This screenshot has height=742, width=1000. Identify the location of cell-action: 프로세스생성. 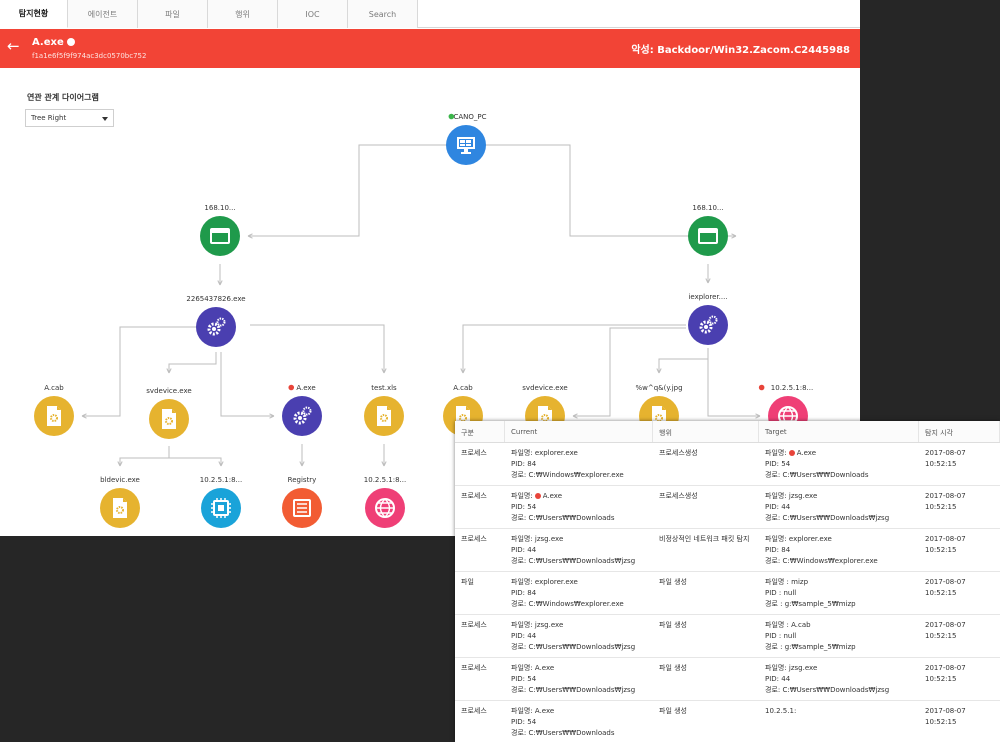
(678, 496).